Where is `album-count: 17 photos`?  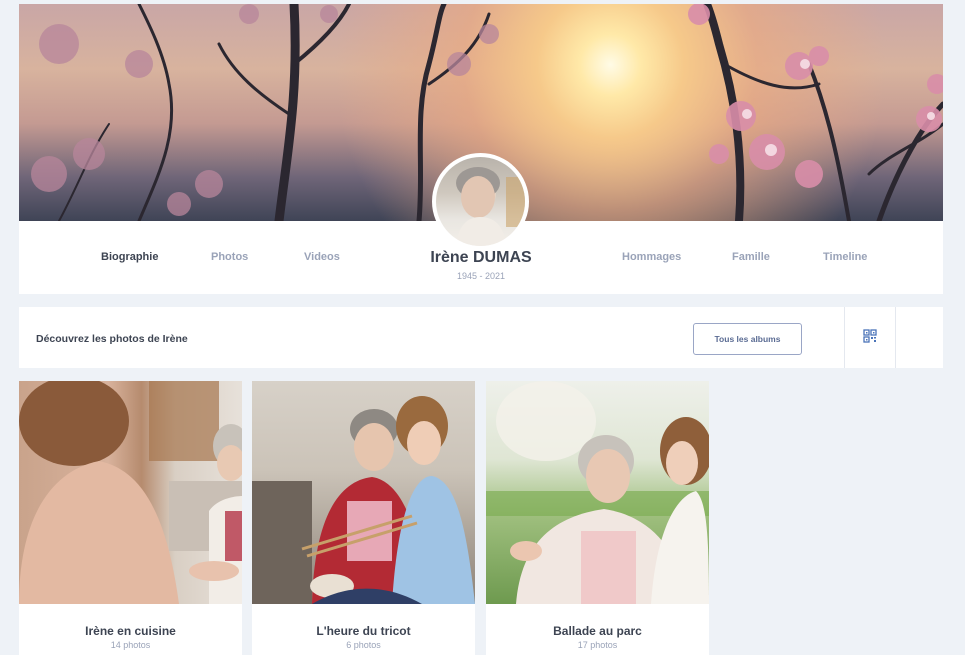
album-count: 17 photos is located at coordinates (597, 645).